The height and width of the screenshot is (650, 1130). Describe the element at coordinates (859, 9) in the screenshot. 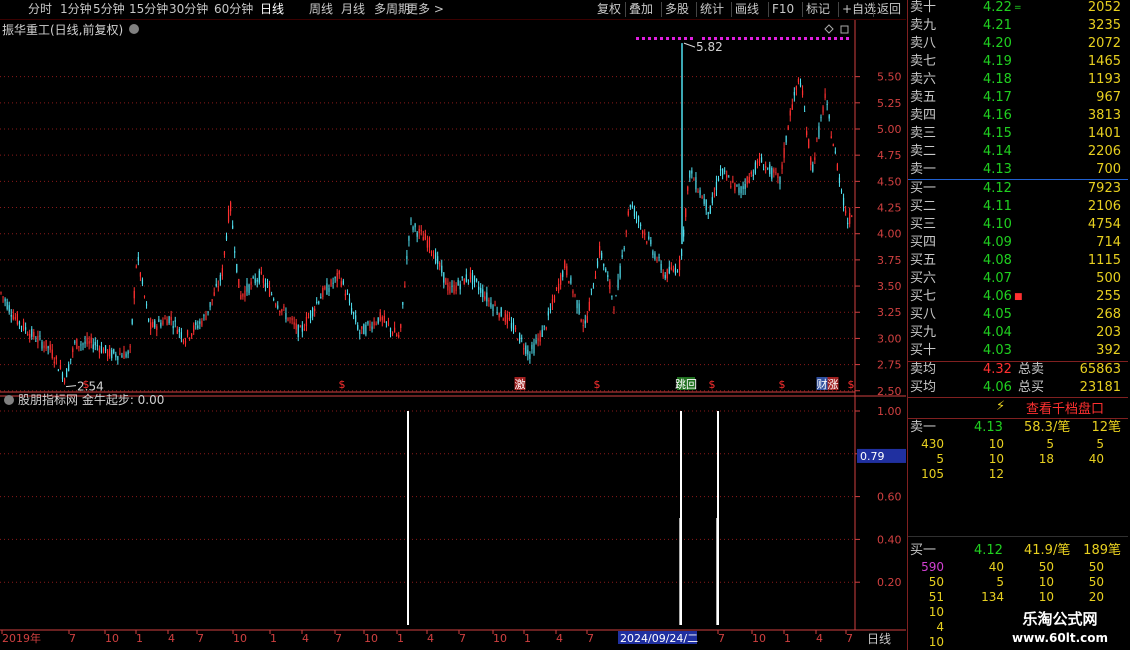

I see `toolbar-action-button: +自选` at that location.